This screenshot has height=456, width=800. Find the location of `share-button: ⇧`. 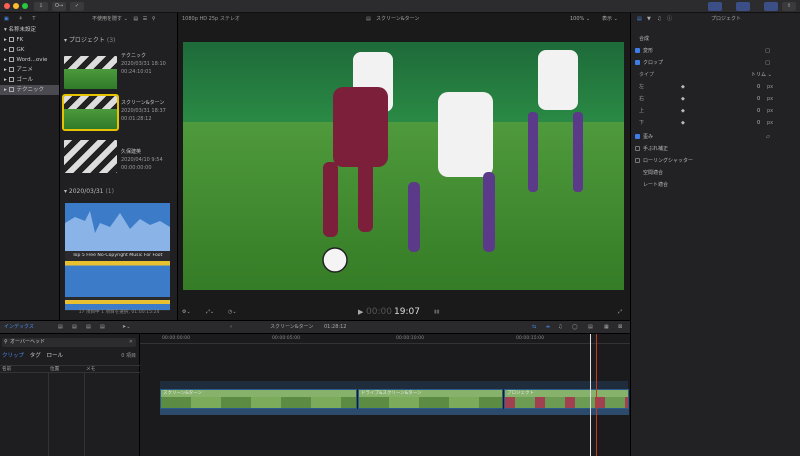

share-button: ⇧ is located at coordinates (789, 6).